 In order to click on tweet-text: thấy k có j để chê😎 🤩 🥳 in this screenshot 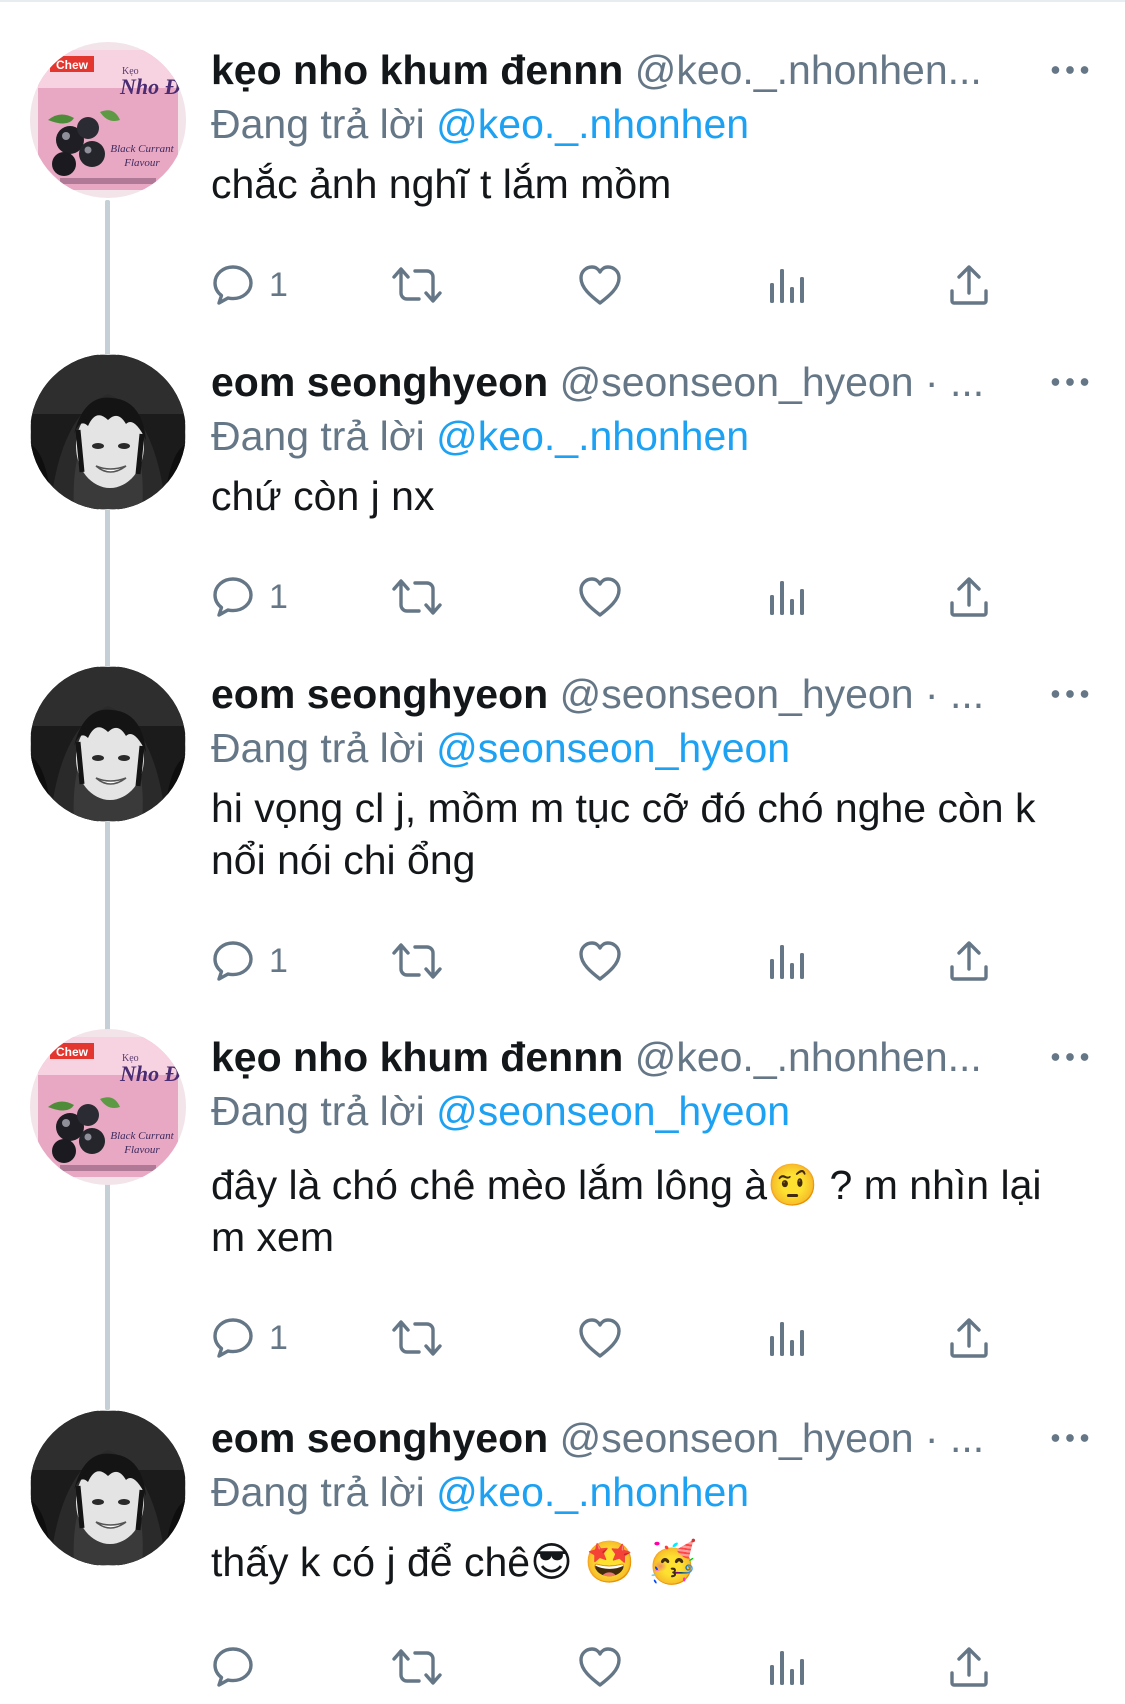, I will do `click(454, 1562)`.